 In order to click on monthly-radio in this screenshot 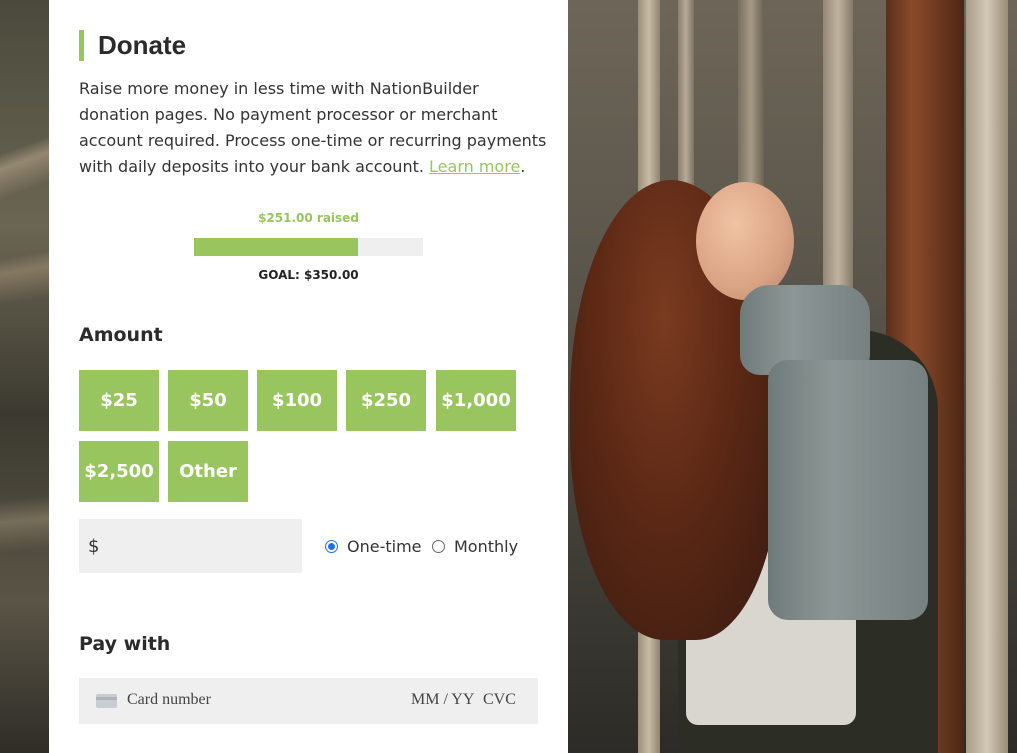, I will do `click(438, 546)`.